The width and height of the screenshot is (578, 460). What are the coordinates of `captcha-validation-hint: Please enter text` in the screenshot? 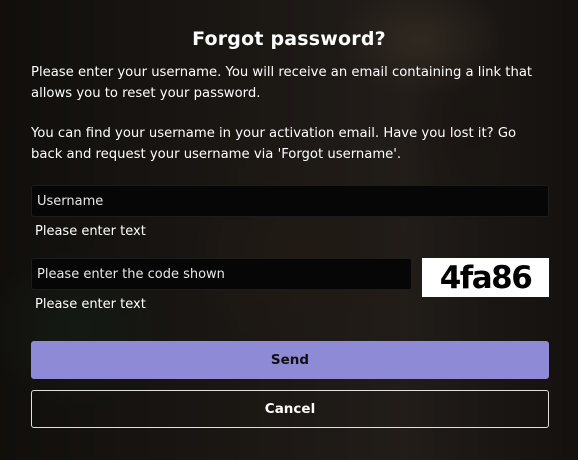 It's located at (90, 304).